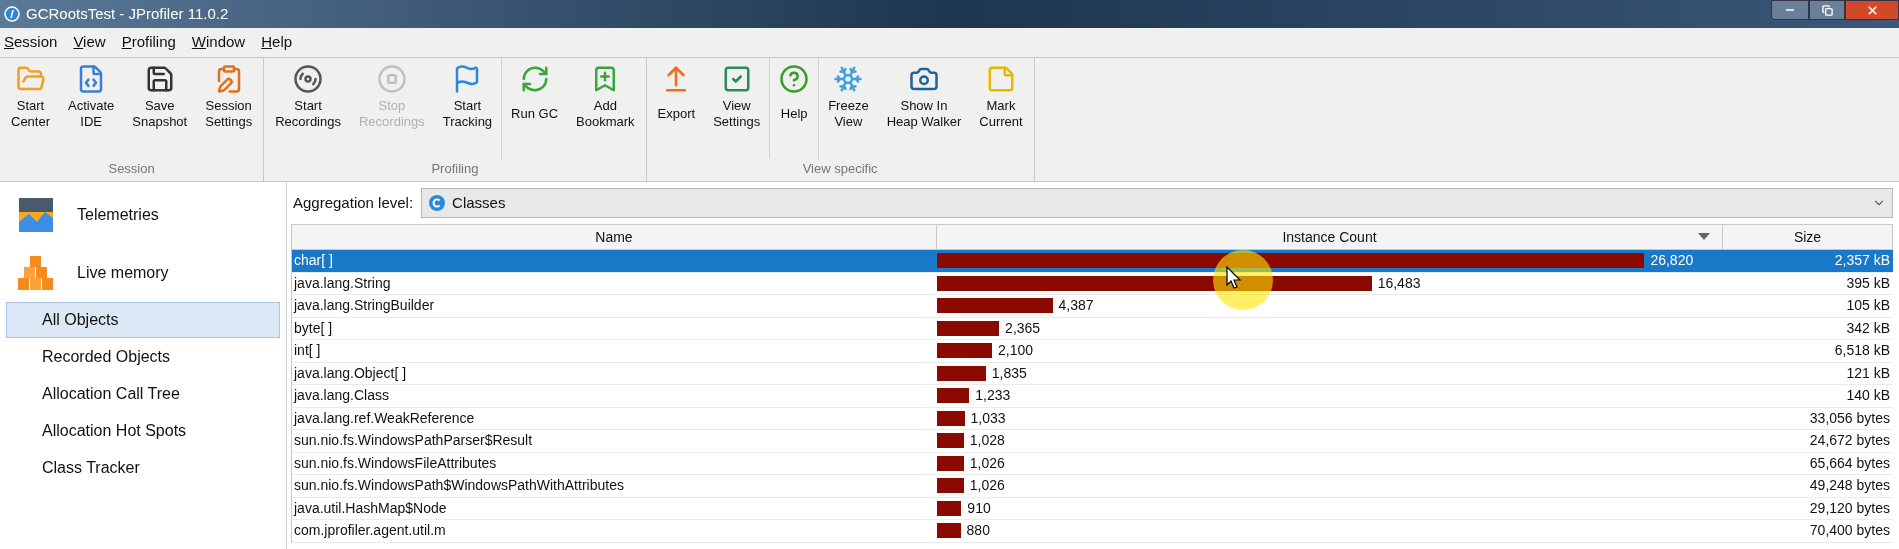 The image size is (1899, 549). I want to click on toolbar-button: Start Center, so click(31, 97).